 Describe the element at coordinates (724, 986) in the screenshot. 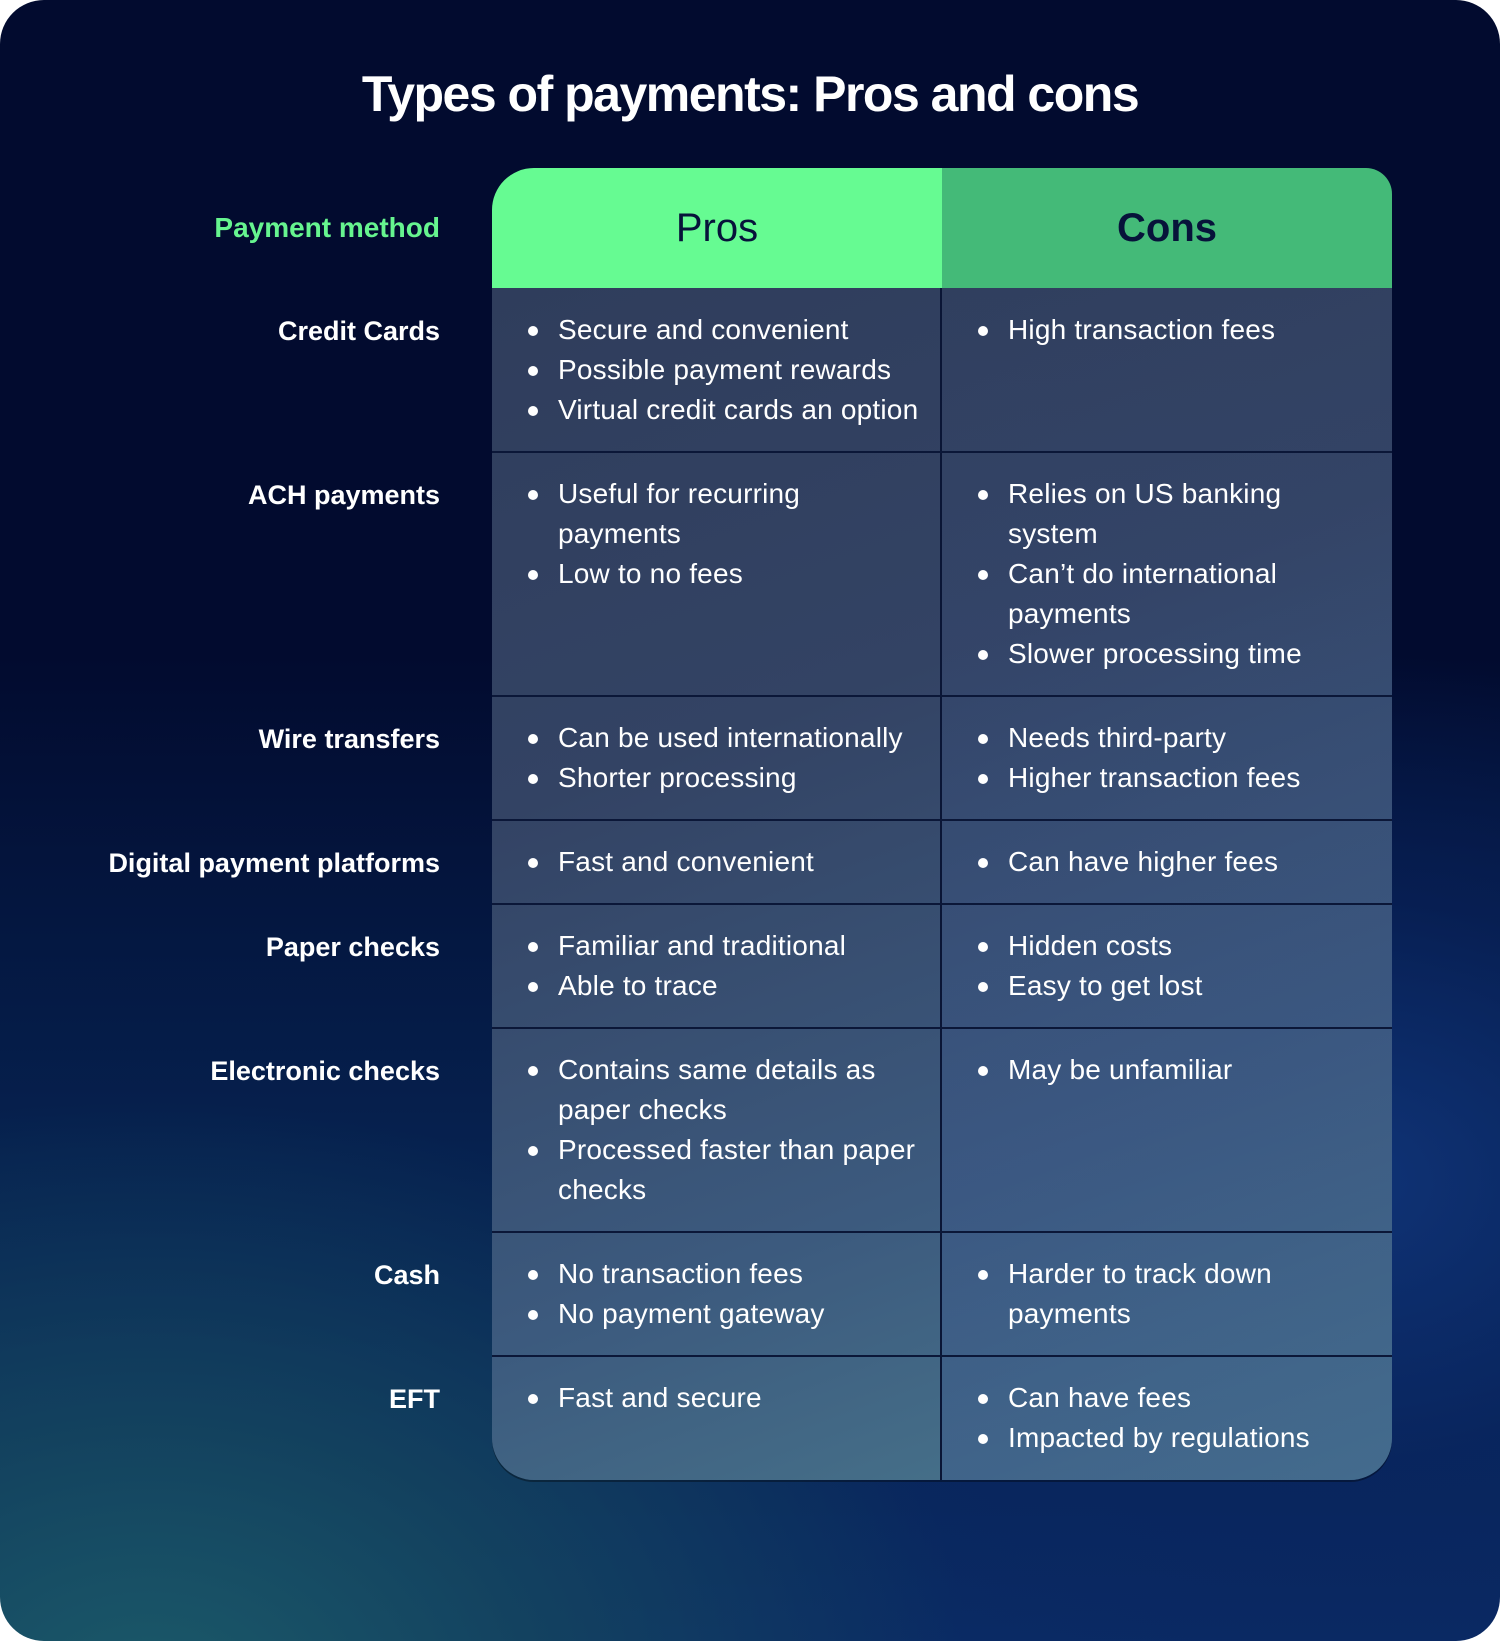

I see `pros-item: Able to trace` at that location.